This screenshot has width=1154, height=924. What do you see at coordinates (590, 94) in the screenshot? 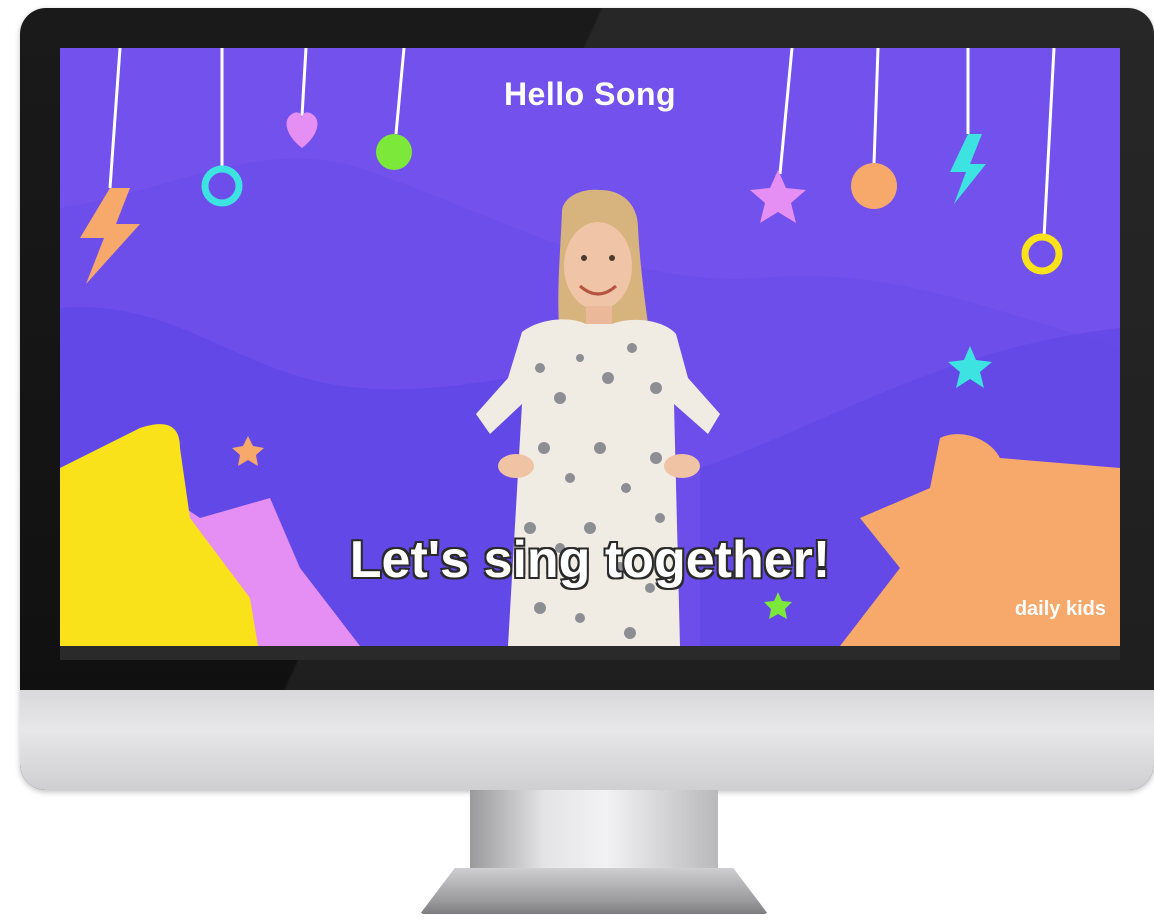
I see `video-title: Hello Song` at bounding box center [590, 94].